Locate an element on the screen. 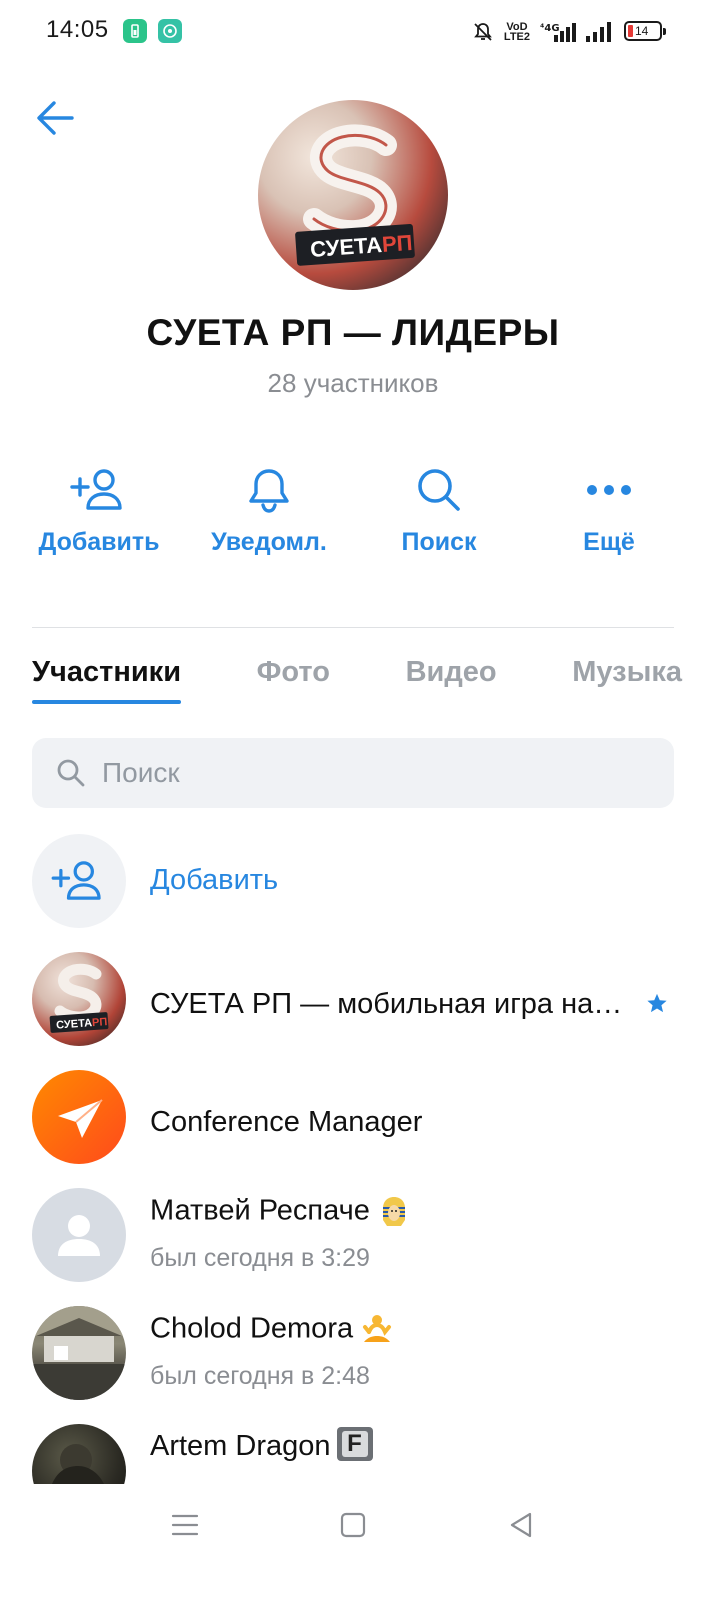 This screenshot has width=720, height=1600. divider is located at coordinates (353, 627).